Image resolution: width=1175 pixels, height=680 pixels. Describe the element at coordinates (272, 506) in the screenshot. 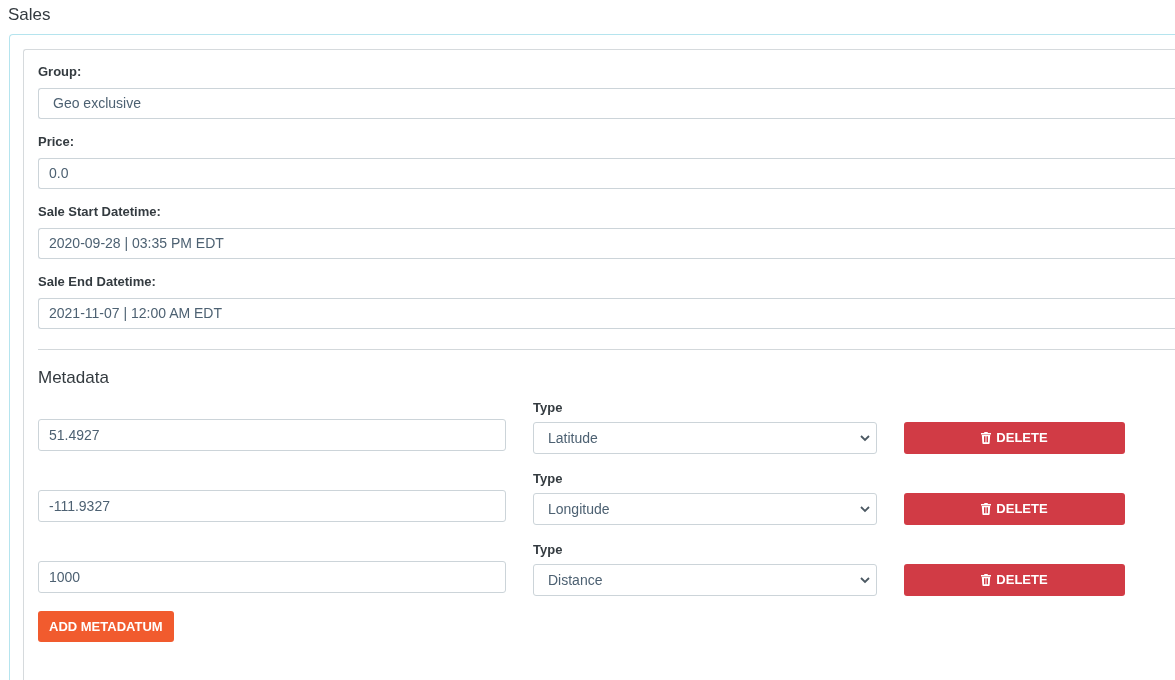

I see `metadata-value-input: -111.9327` at that location.